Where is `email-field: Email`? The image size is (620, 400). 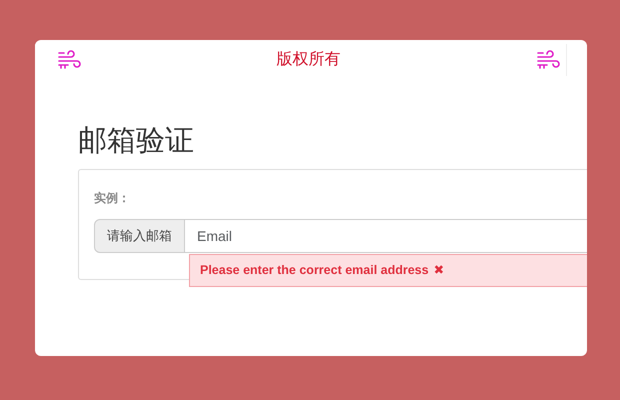 email-field: Email is located at coordinates (385, 235).